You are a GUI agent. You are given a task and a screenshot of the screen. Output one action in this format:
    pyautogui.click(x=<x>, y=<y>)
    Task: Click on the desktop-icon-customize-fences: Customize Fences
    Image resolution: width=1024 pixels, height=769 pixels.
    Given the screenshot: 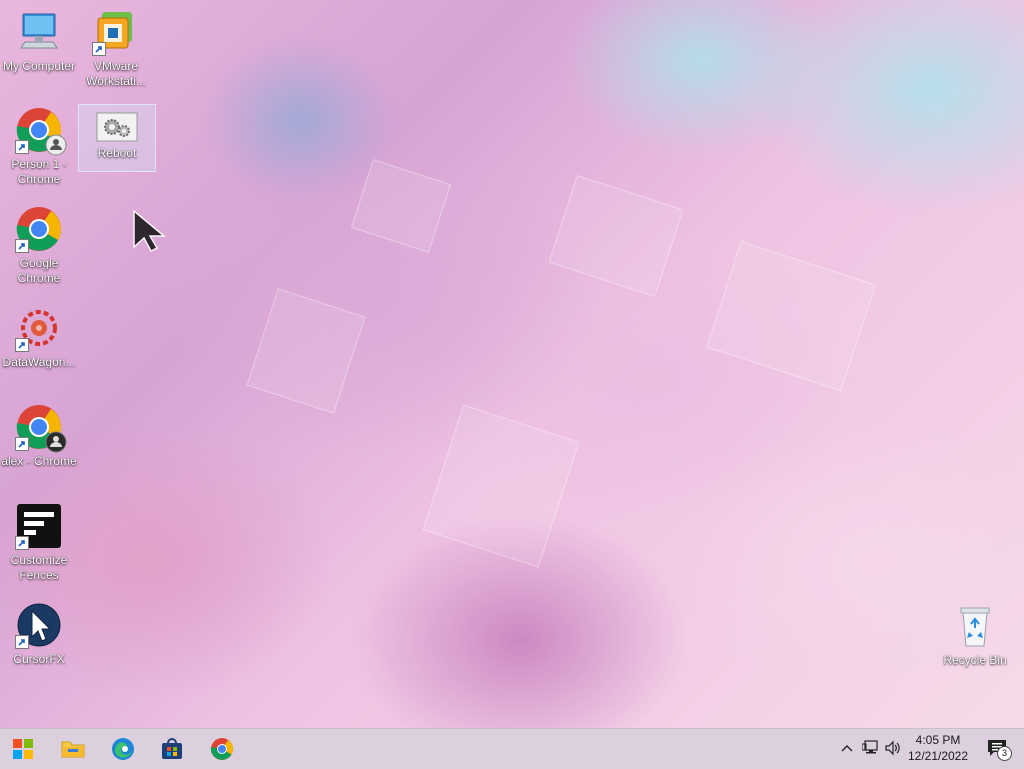 What is the action you would take?
    pyautogui.click(x=39, y=542)
    